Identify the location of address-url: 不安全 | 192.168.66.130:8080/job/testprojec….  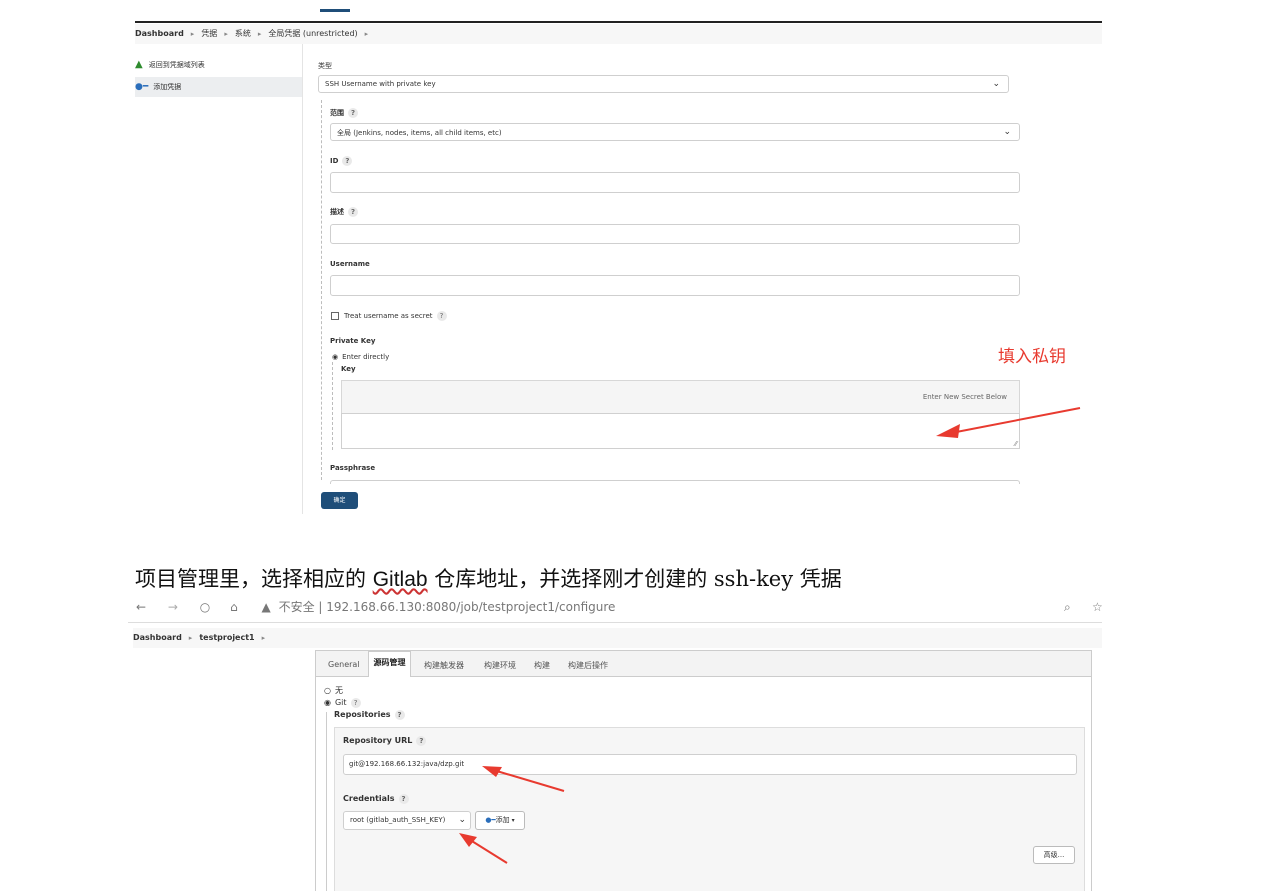
(447, 607).